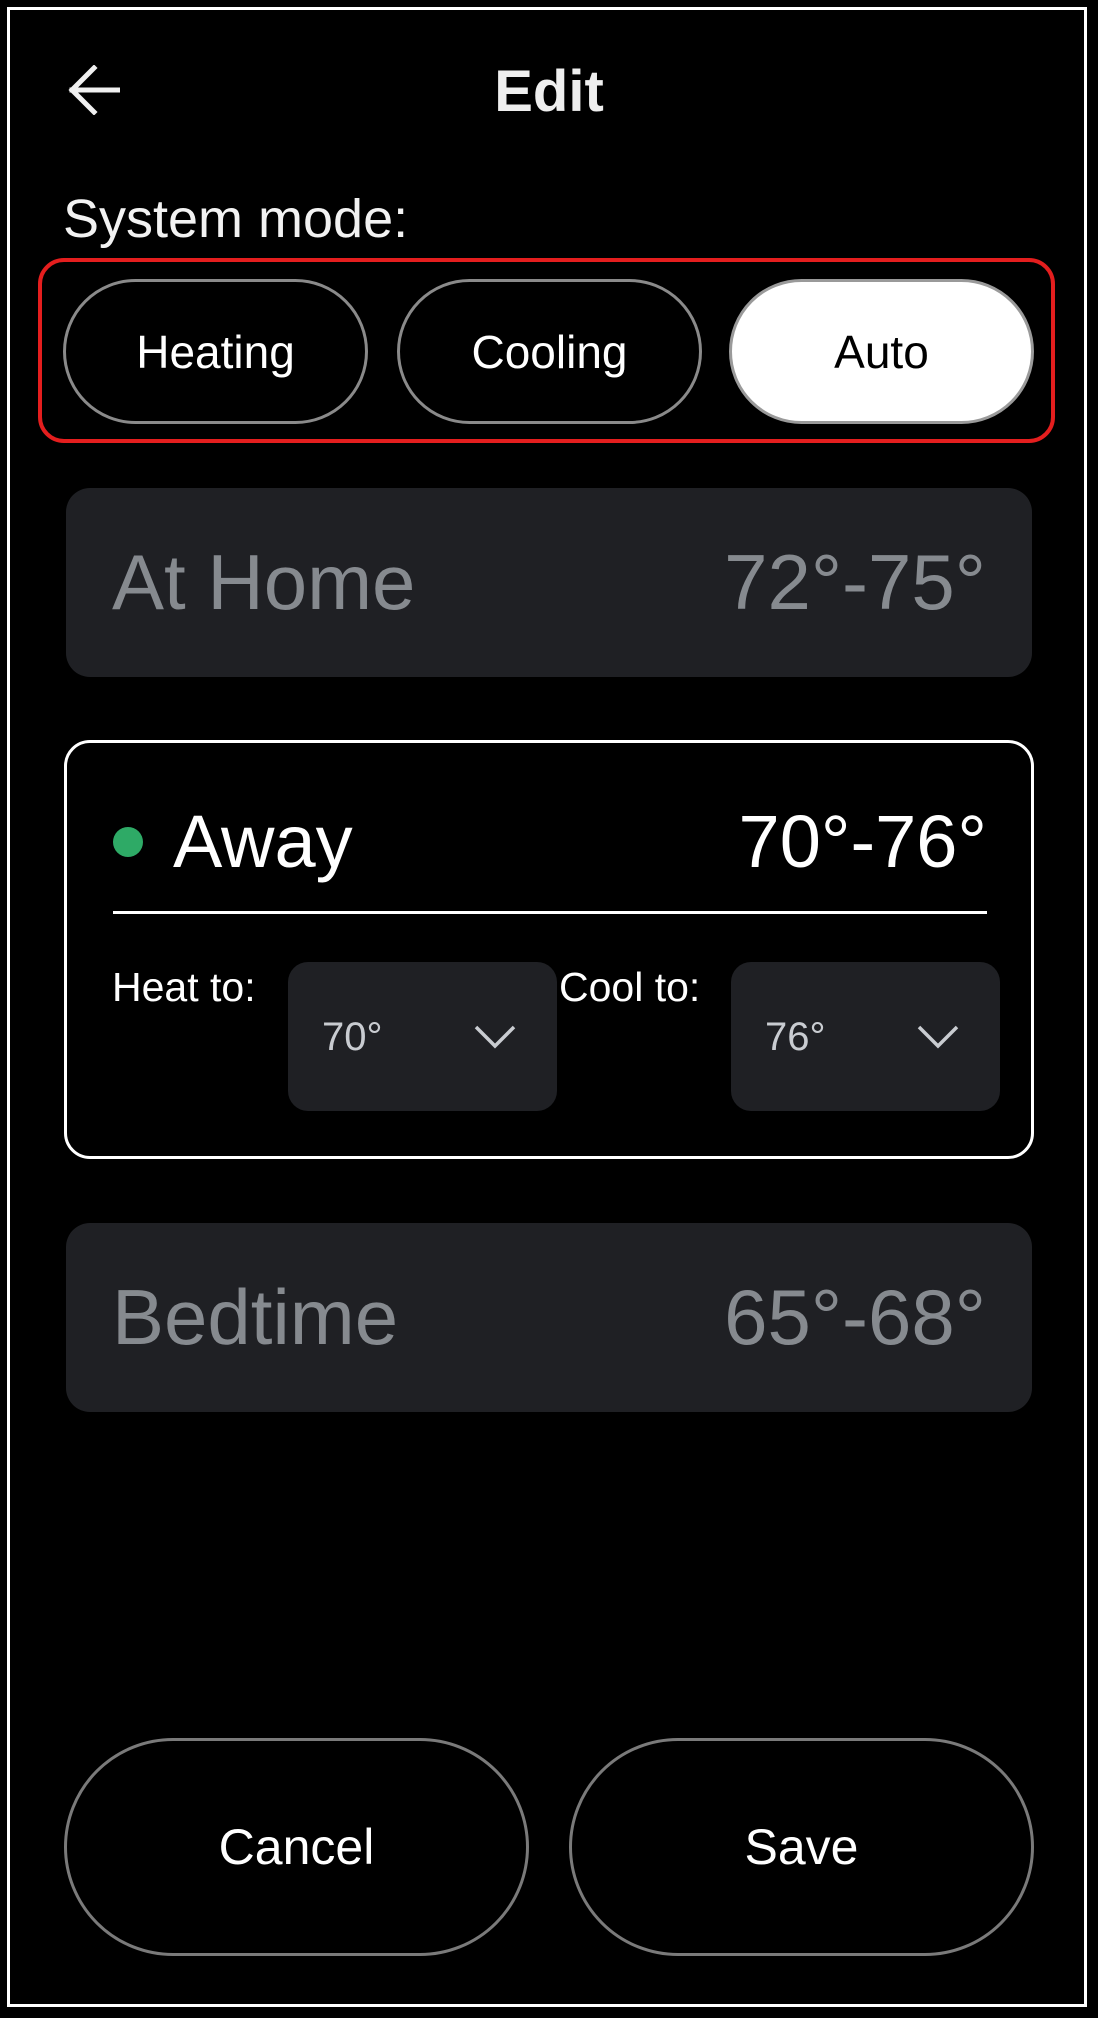 This screenshot has height=2018, width=1098. I want to click on cool-to-value: 76°, so click(795, 1037).